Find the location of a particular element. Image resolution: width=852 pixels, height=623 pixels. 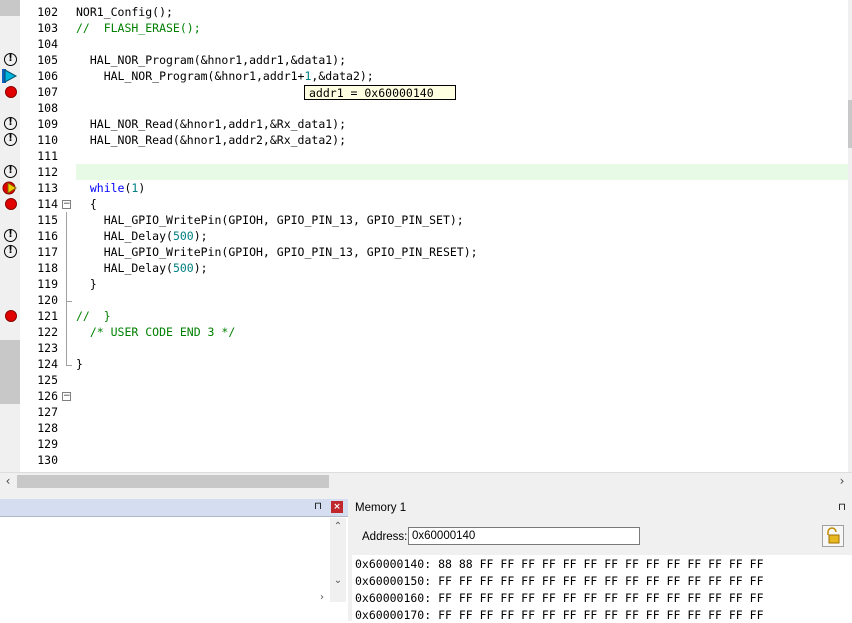

output-pane-header: ⊓ × is located at coordinates (174, 508).